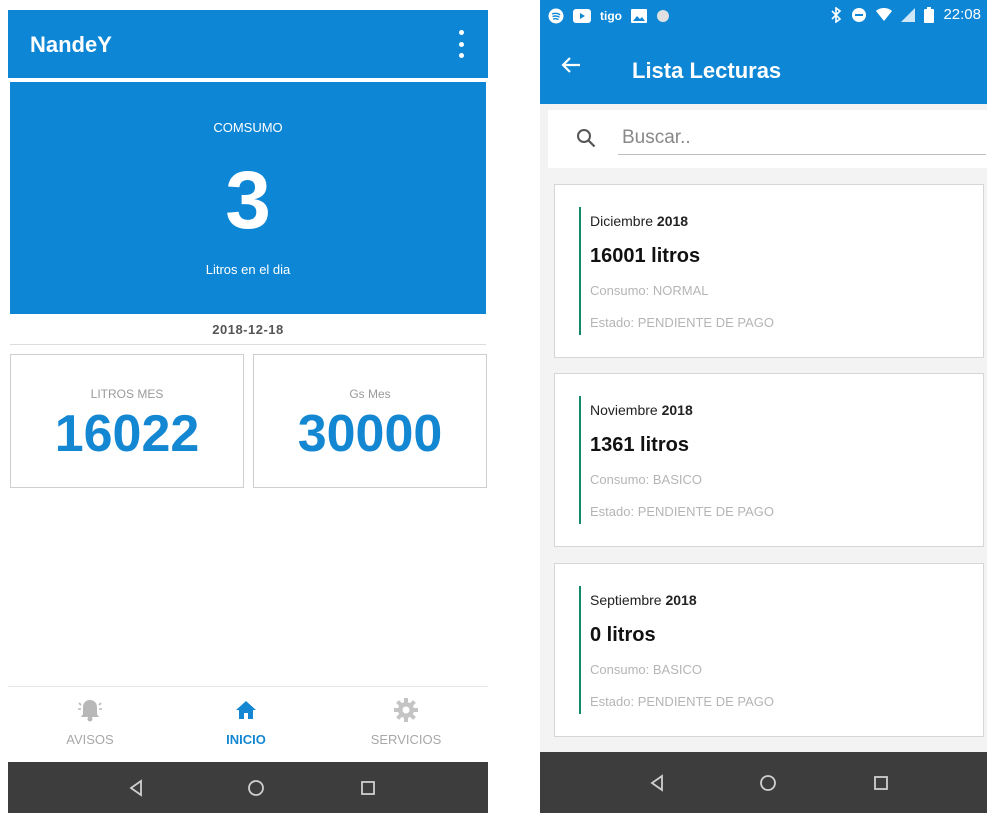 This screenshot has height=821, width=987. I want to click on reading-liters: 16001 litros, so click(645, 256).